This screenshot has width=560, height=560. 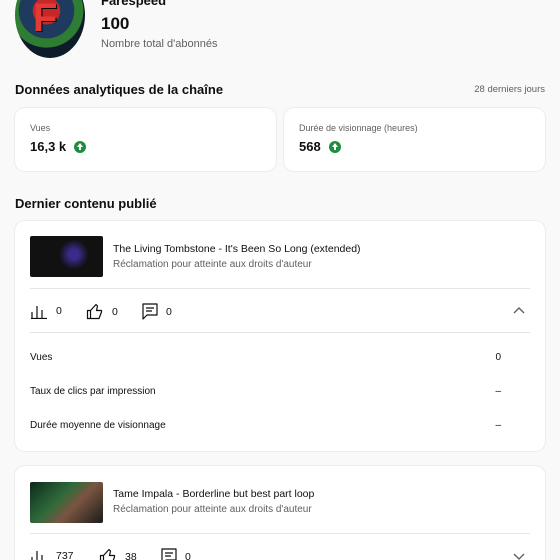 I want to click on likes-metric: 38, so click(x=118, y=554).